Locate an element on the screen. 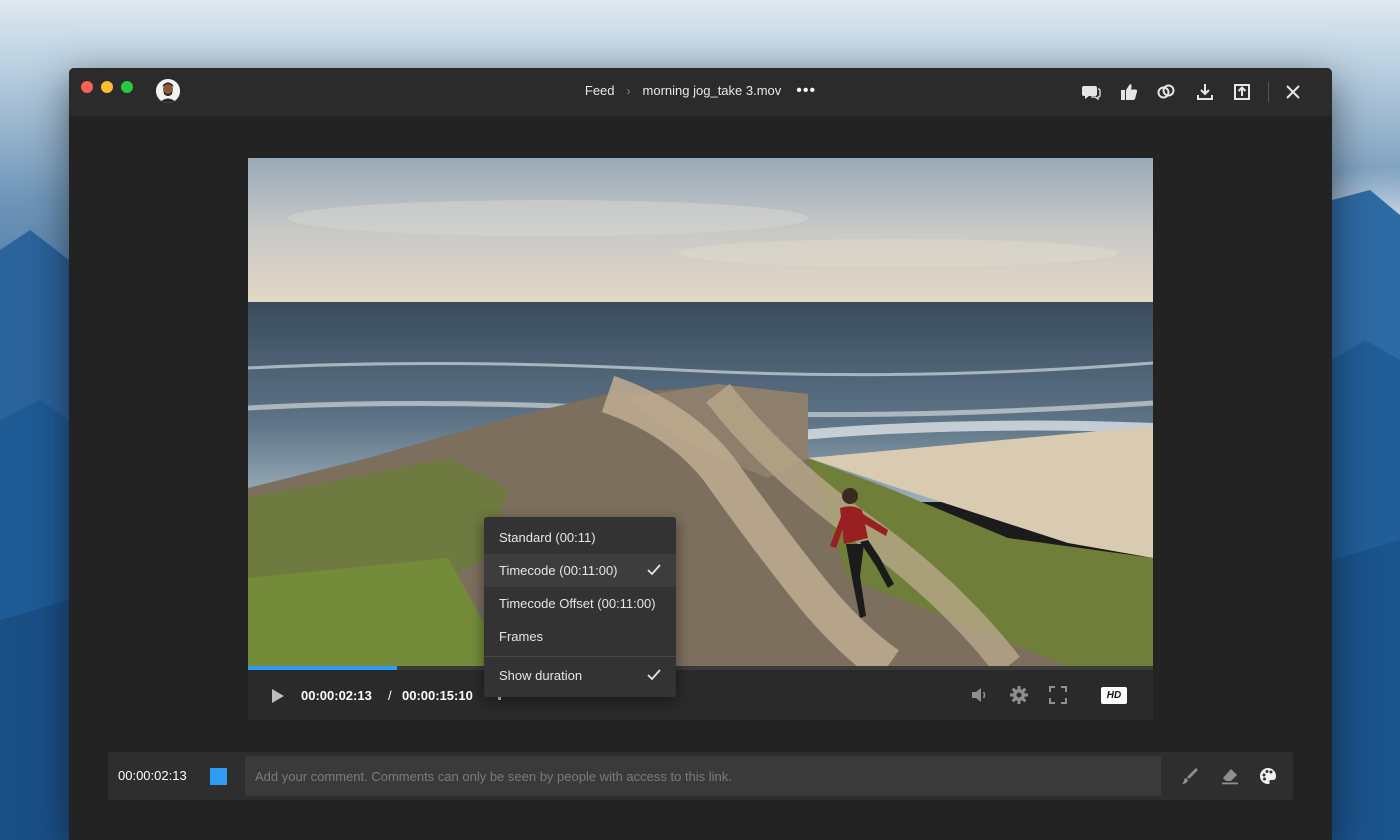 This screenshot has height=840, width=1400. toolbar-divider is located at coordinates (1268, 92).